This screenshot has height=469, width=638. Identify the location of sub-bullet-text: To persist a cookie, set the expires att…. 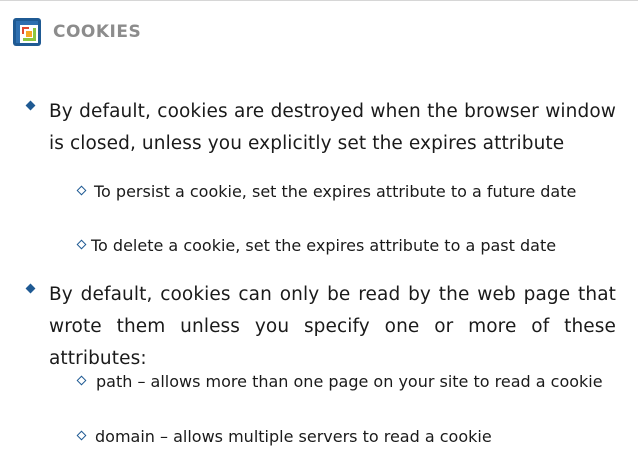
(335, 191).